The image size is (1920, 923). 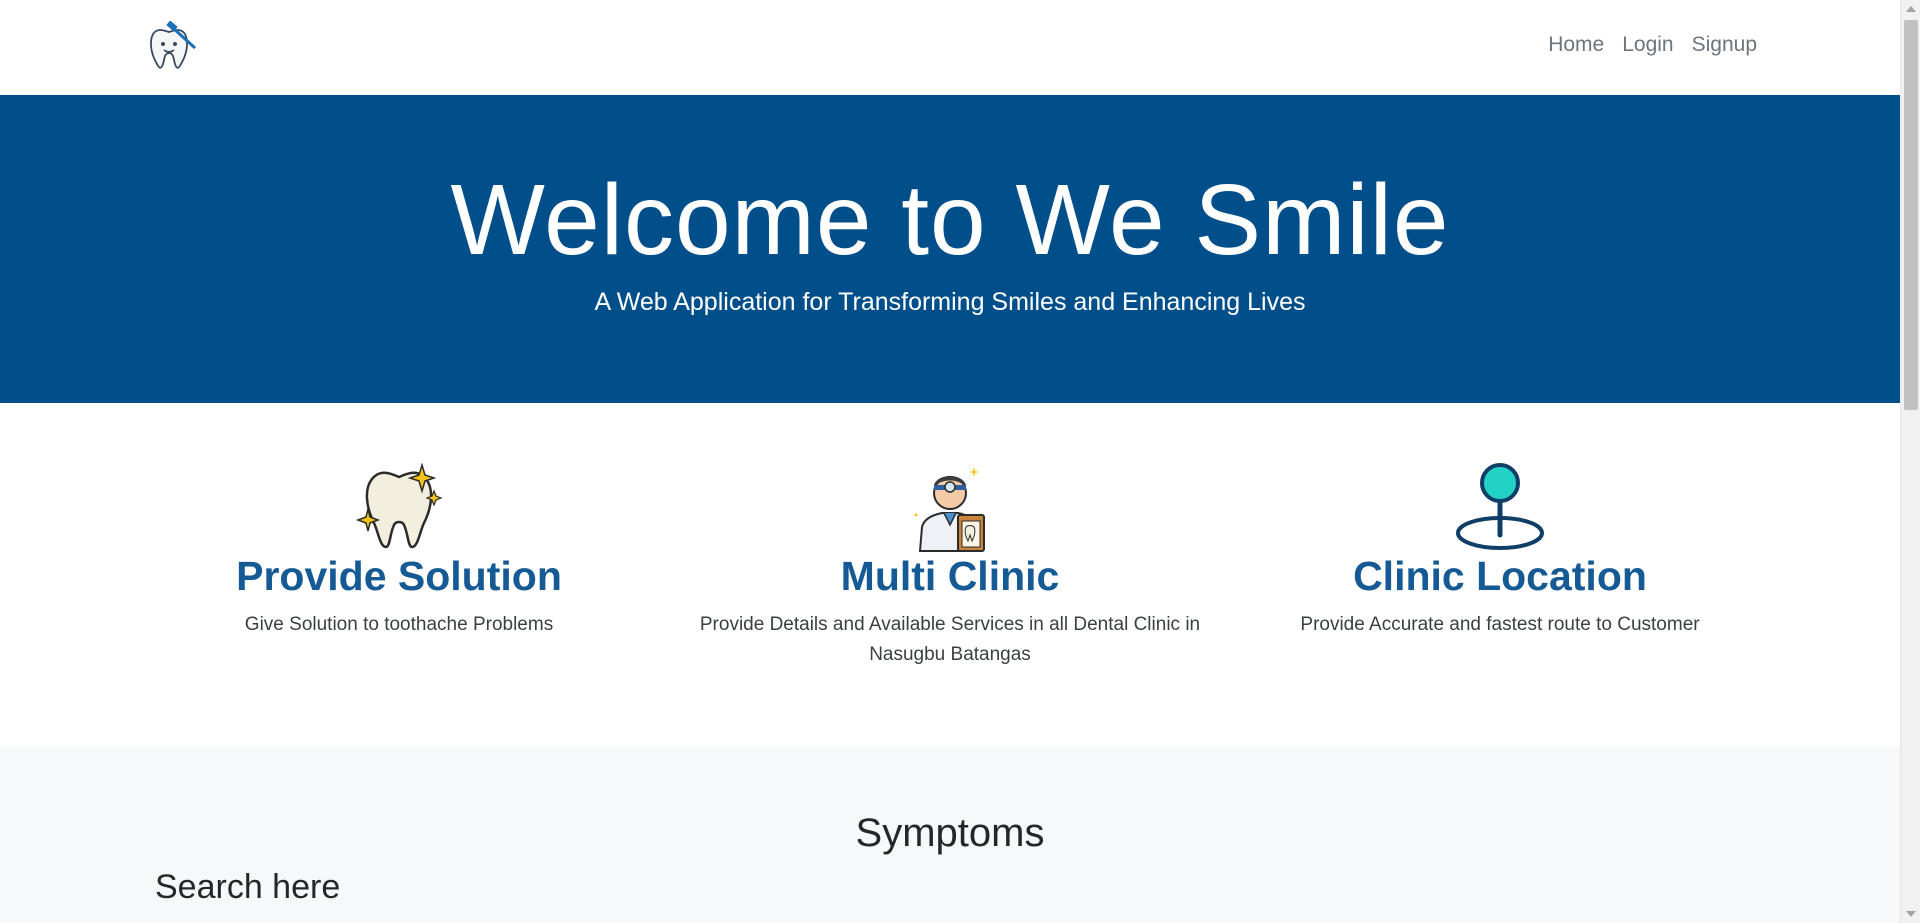 What do you see at coordinates (1724, 45) in the screenshot?
I see `nav-link-signup: Signup` at bounding box center [1724, 45].